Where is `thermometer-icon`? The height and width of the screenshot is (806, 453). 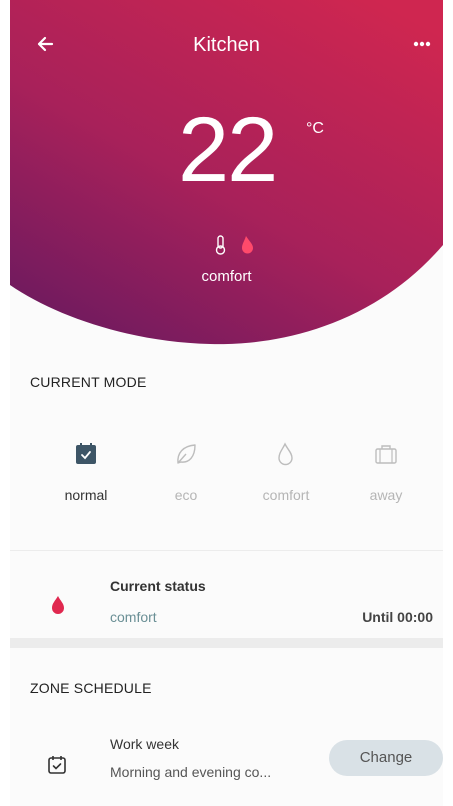
thermometer-icon is located at coordinates (220, 245).